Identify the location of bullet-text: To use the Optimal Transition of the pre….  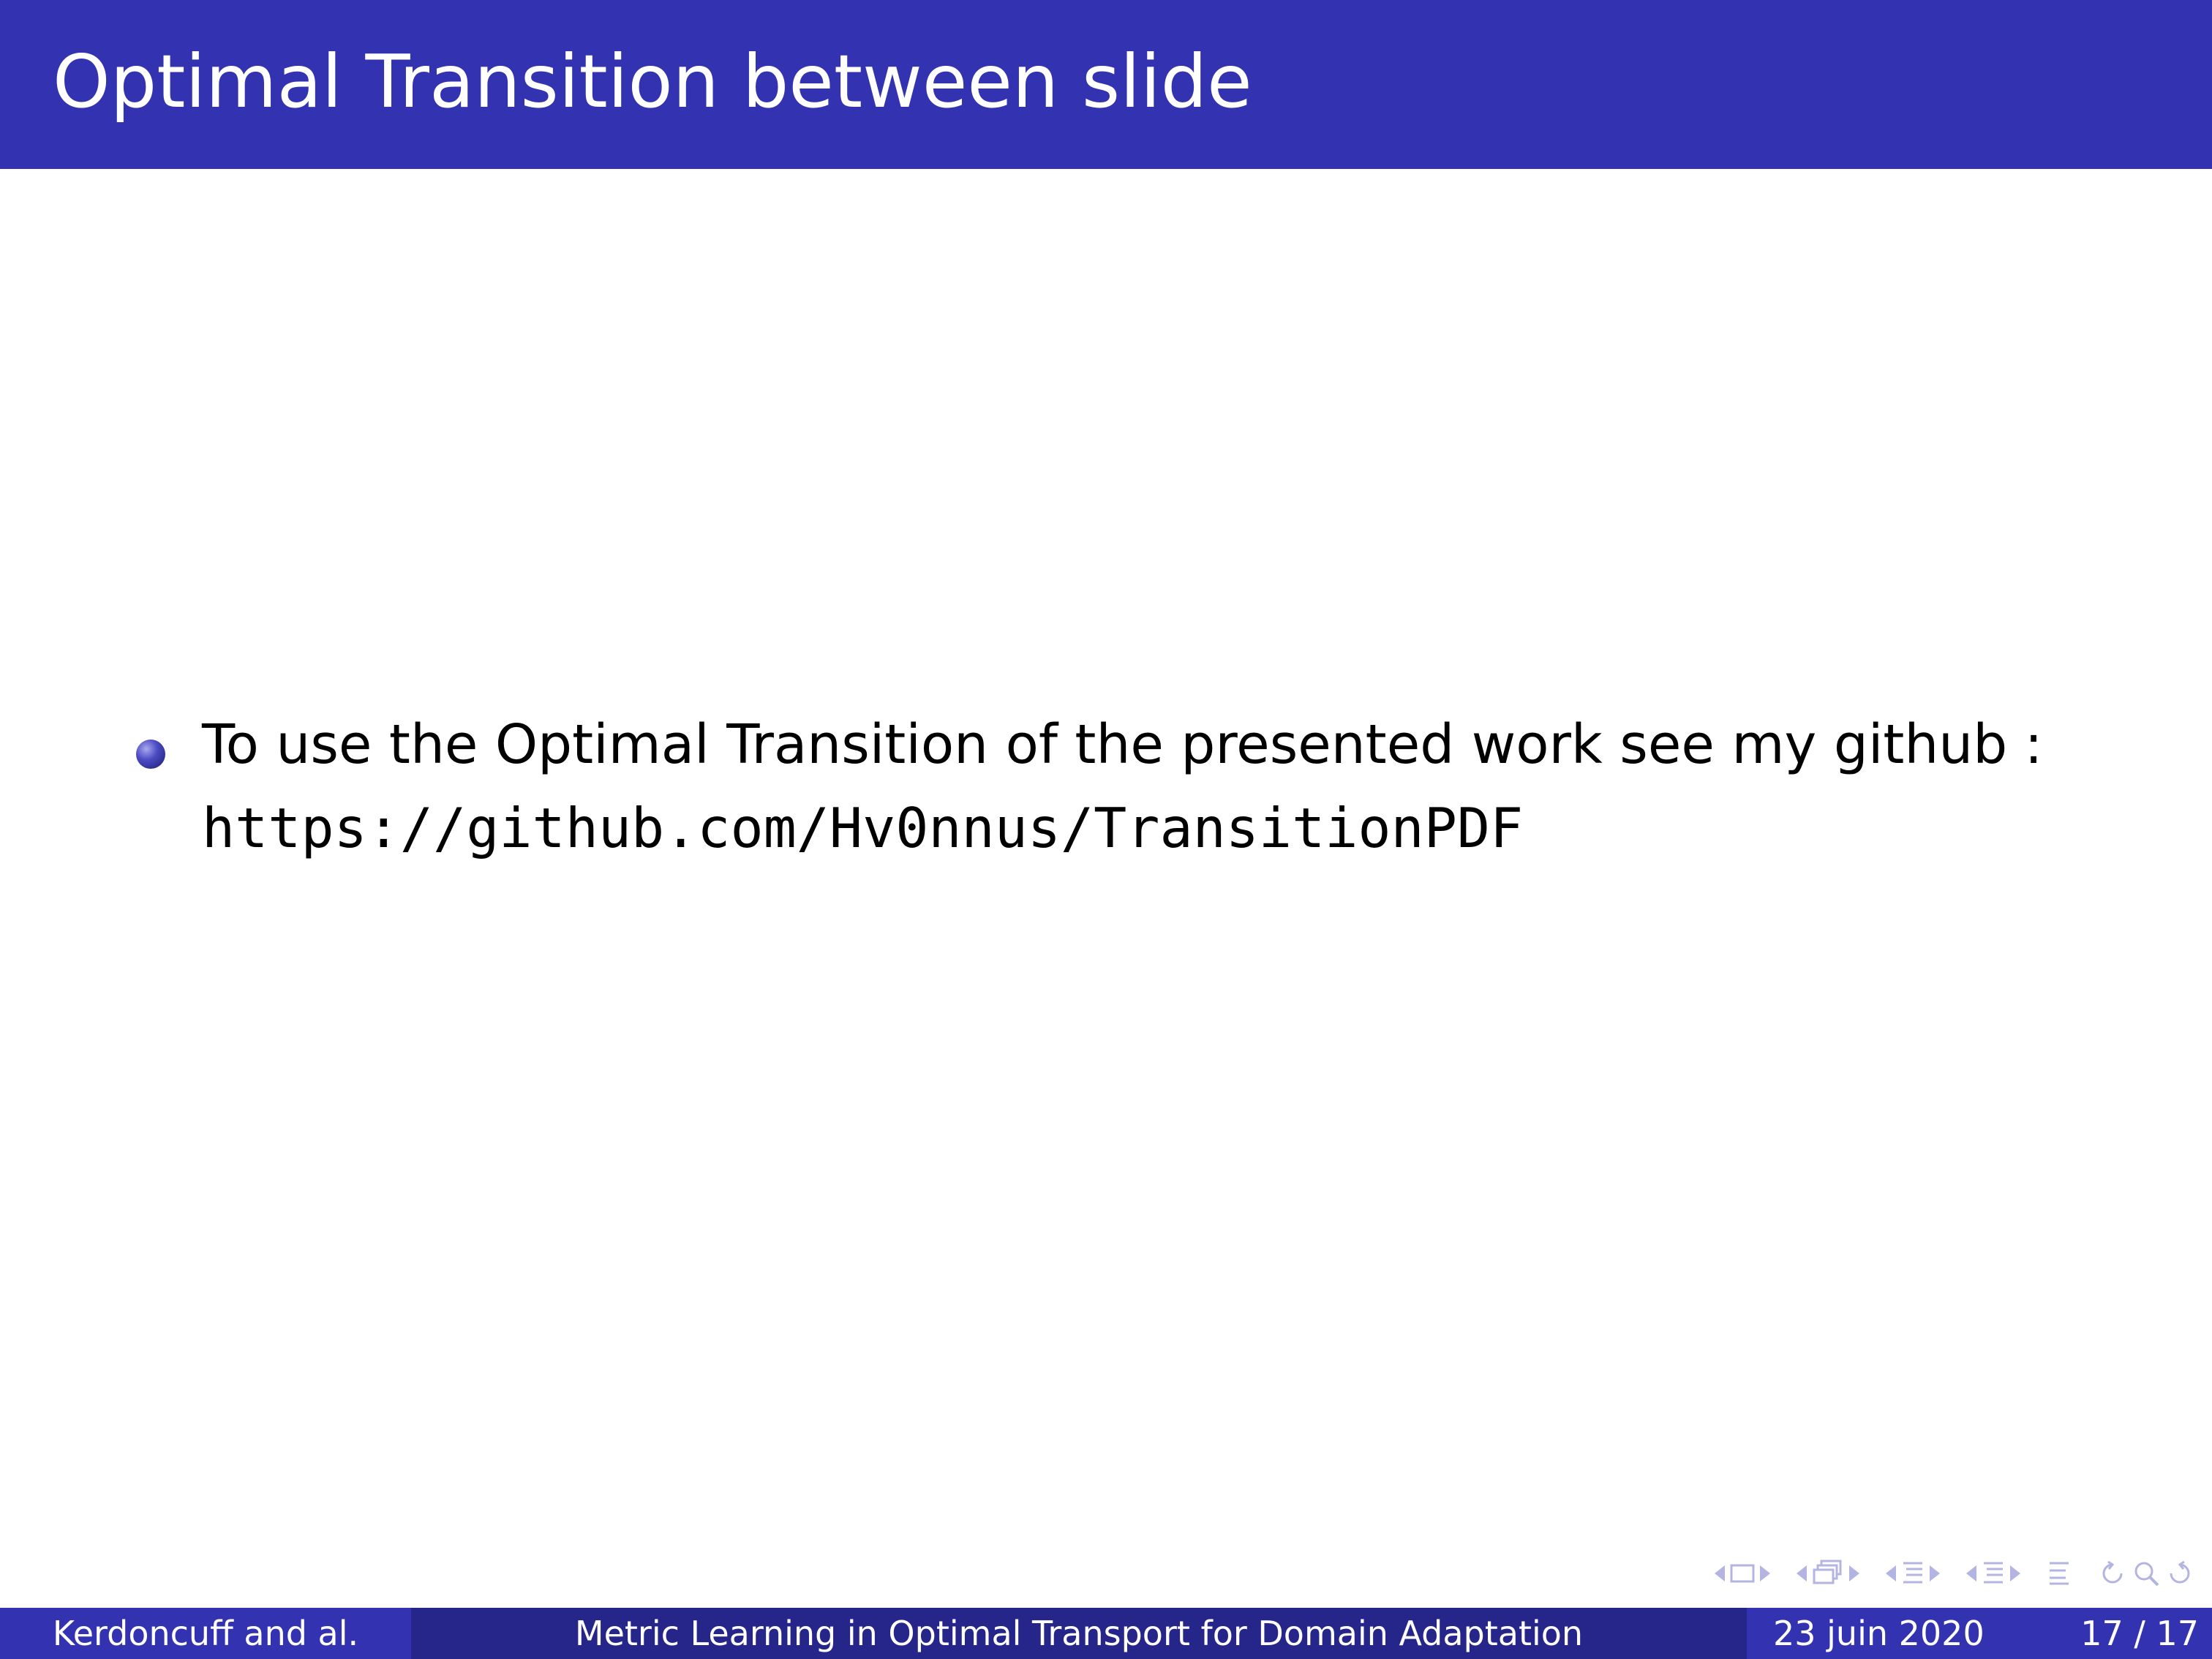
(1122, 744).